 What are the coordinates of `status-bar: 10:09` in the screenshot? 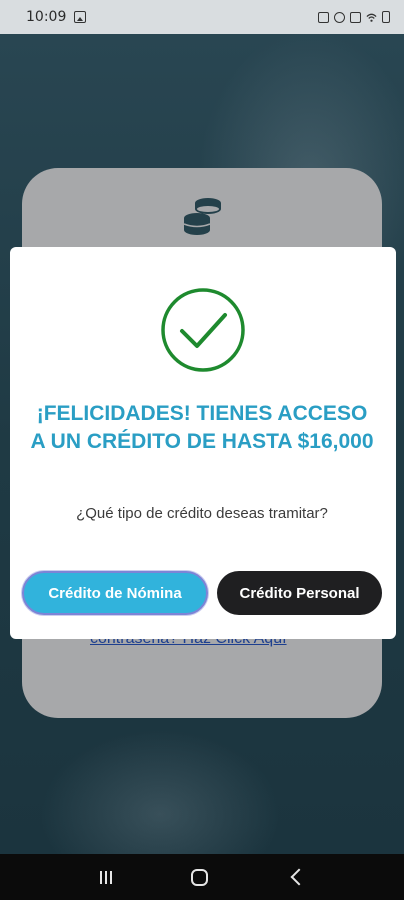 It's located at (202, 17).